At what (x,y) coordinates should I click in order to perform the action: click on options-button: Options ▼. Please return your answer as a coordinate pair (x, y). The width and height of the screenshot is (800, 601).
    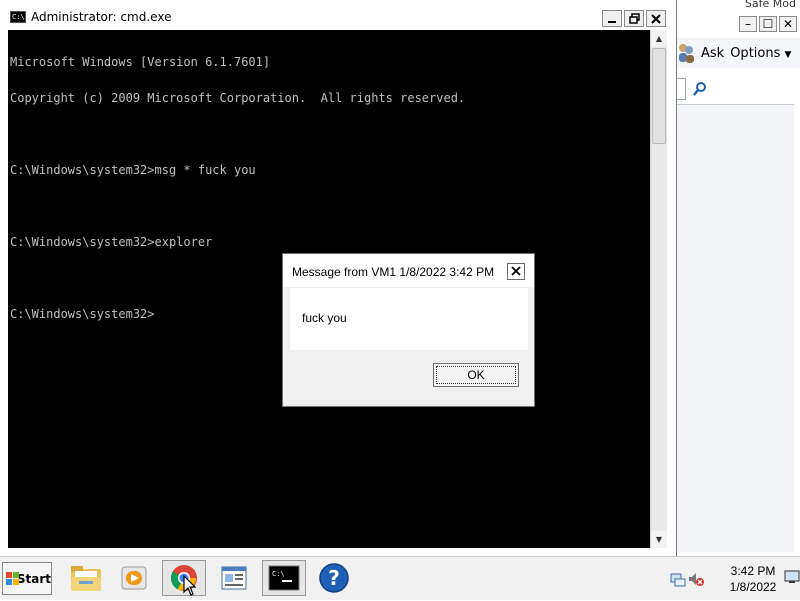
    Looking at the image, I should click on (760, 53).